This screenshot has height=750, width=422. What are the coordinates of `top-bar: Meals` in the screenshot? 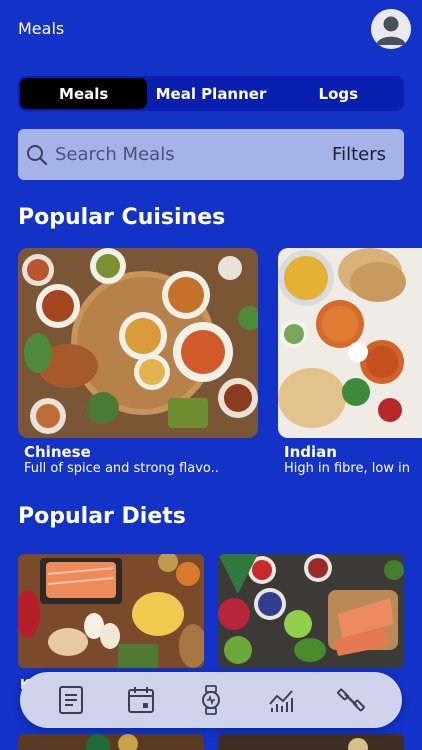 It's located at (211, 32).